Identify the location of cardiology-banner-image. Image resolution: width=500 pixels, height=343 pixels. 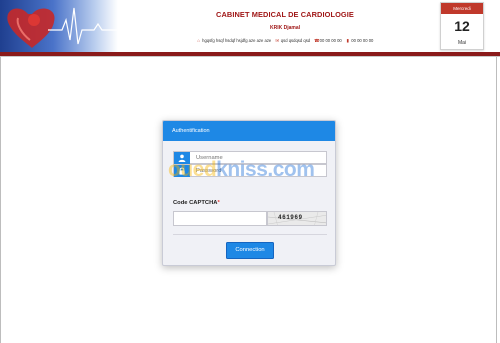
(59, 26).